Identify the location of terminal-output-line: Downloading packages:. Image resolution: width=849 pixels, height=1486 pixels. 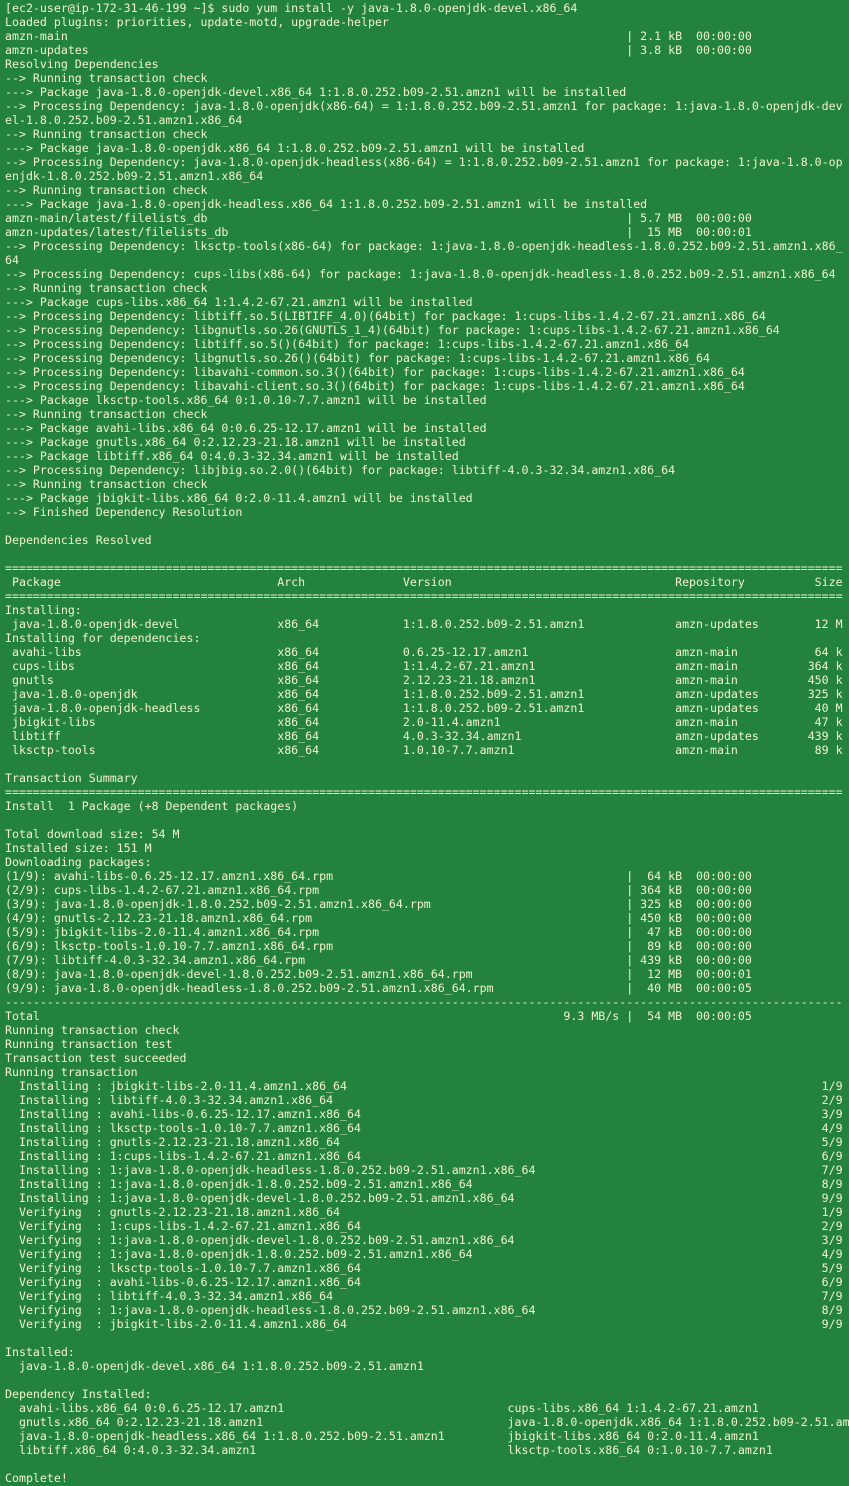
(78, 862).